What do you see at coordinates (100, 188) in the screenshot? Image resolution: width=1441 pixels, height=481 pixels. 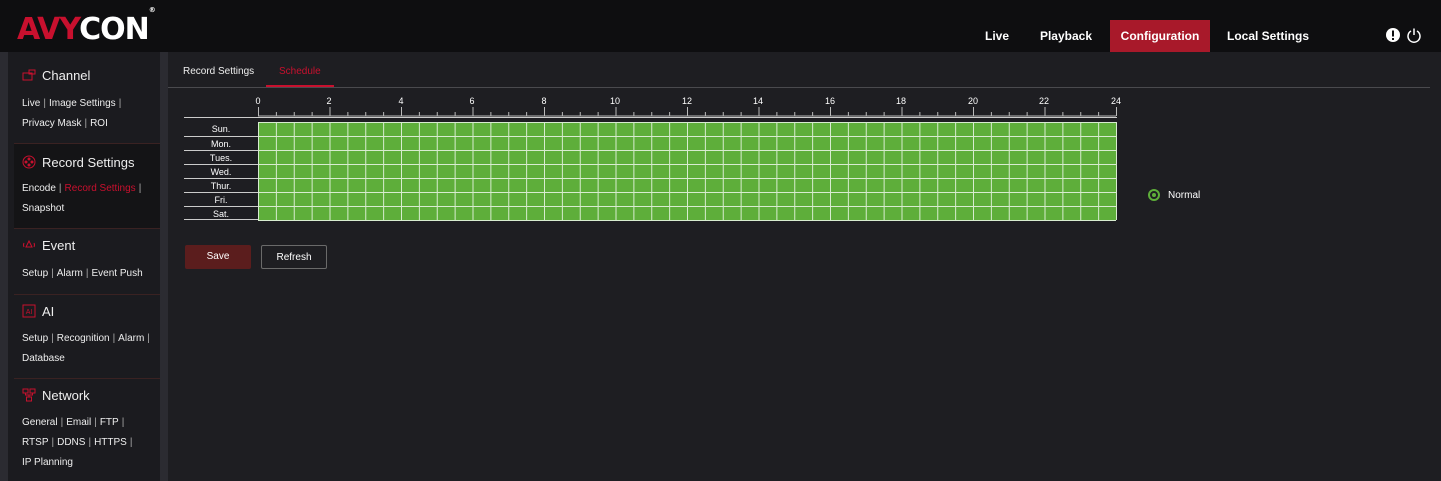 I see `link-record-settings: Record Settings` at bounding box center [100, 188].